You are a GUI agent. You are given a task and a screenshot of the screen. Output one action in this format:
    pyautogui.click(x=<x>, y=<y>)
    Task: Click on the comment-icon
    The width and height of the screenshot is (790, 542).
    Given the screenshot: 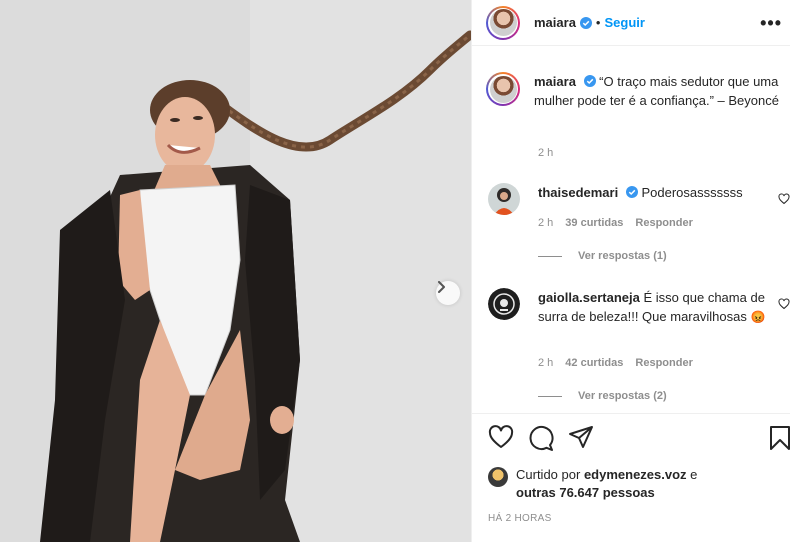 What is the action you would take?
    pyautogui.click(x=541, y=438)
    